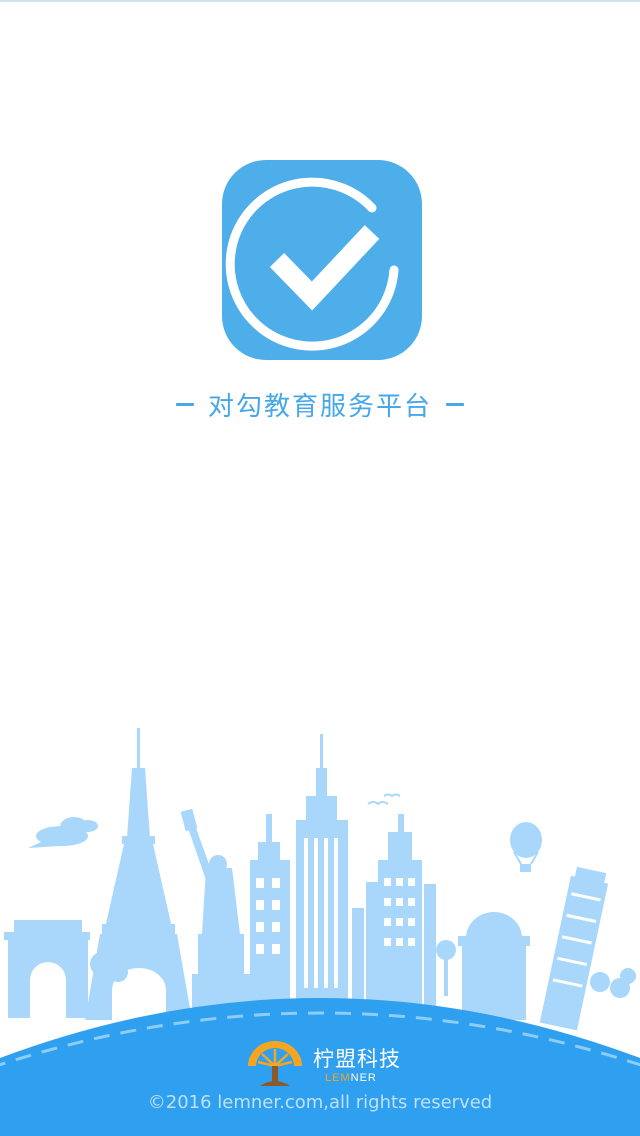 This screenshot has height=1136, width=640. I want to click on dome-building, so click(483, 966).